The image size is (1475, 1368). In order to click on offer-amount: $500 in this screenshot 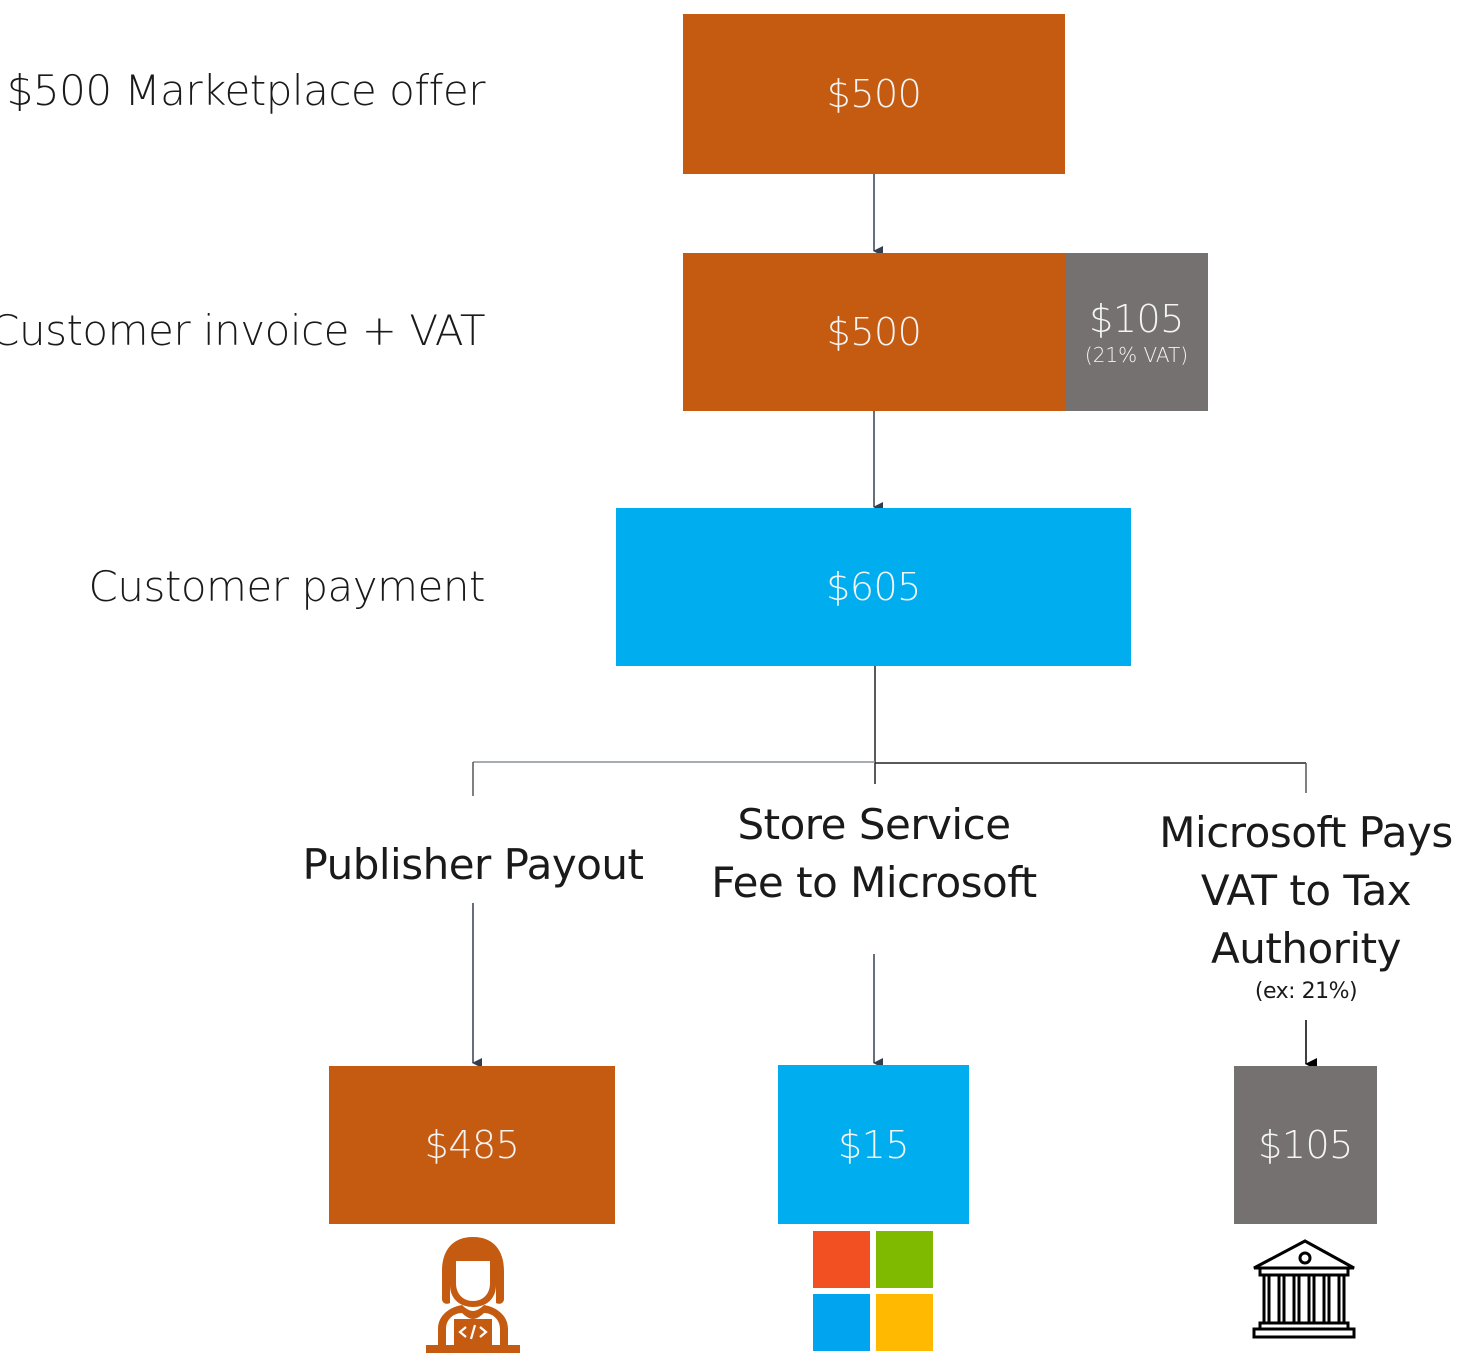, I will do `click(874, 94)`.